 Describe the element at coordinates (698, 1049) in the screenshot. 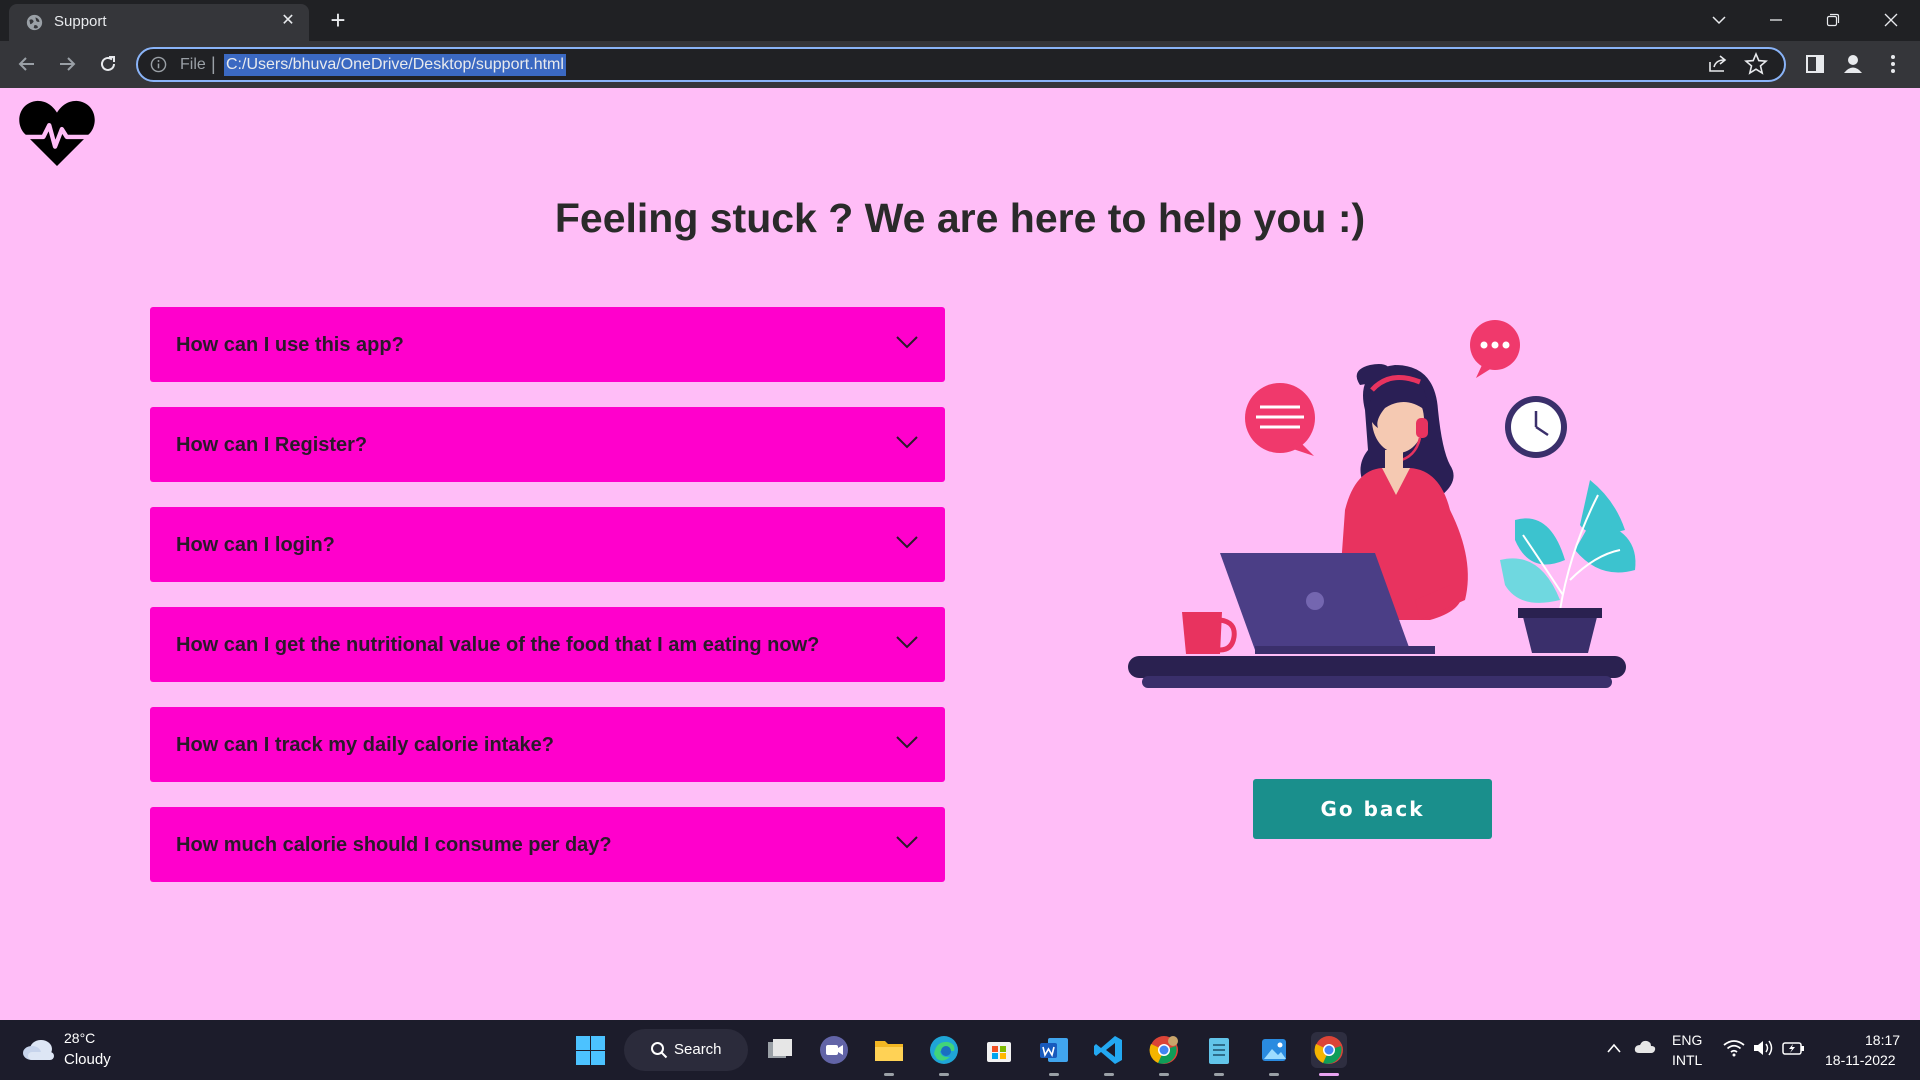

I see `search-label: Search` at that location.